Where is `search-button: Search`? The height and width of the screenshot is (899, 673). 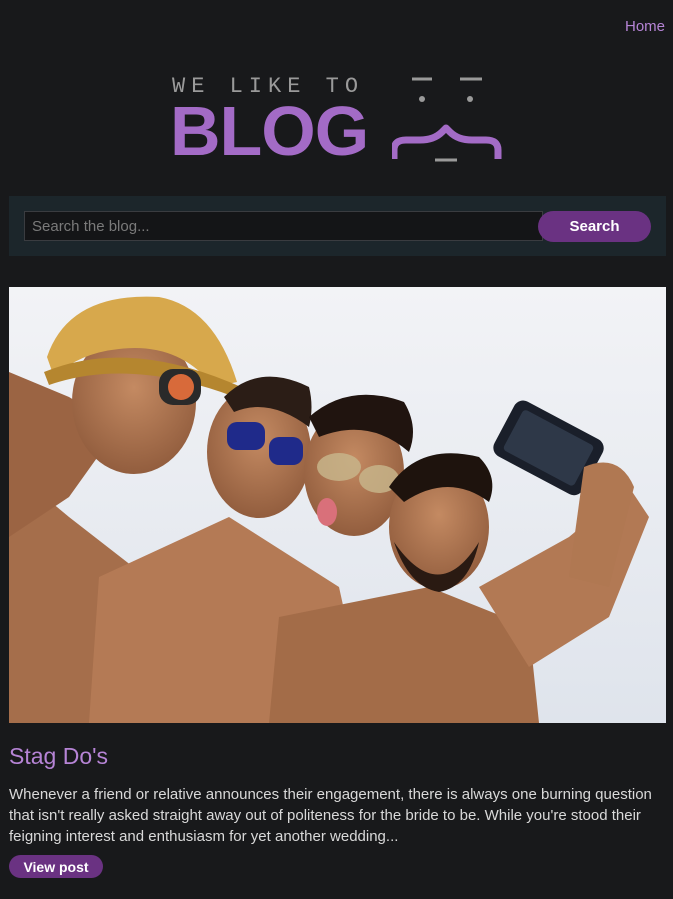 search-button: Search is located at coordinates (594, 226).